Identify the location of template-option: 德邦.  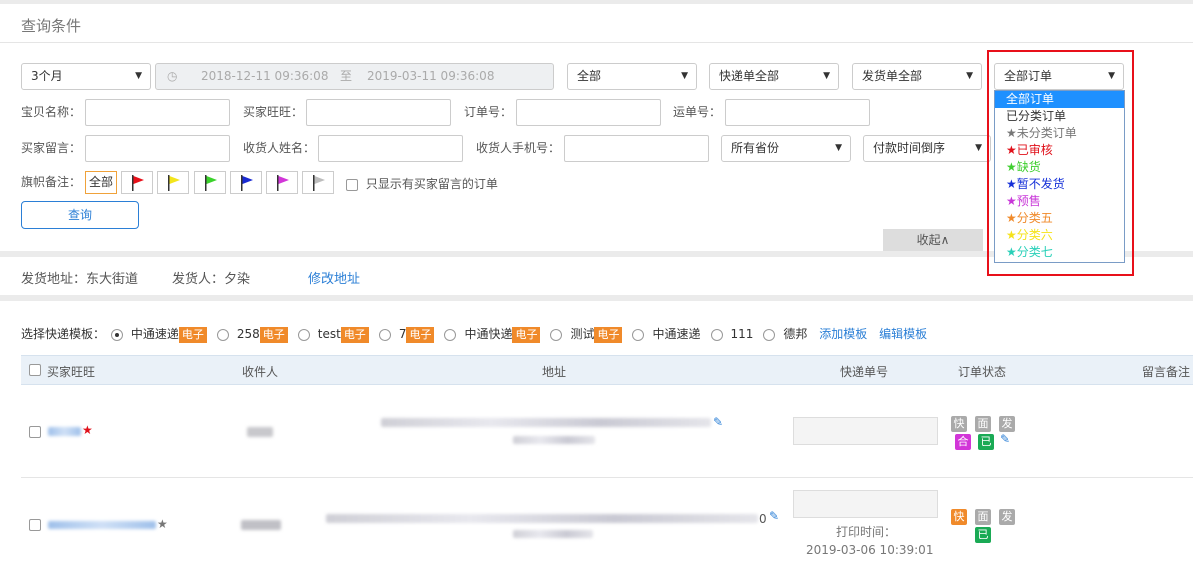
(785, 334).